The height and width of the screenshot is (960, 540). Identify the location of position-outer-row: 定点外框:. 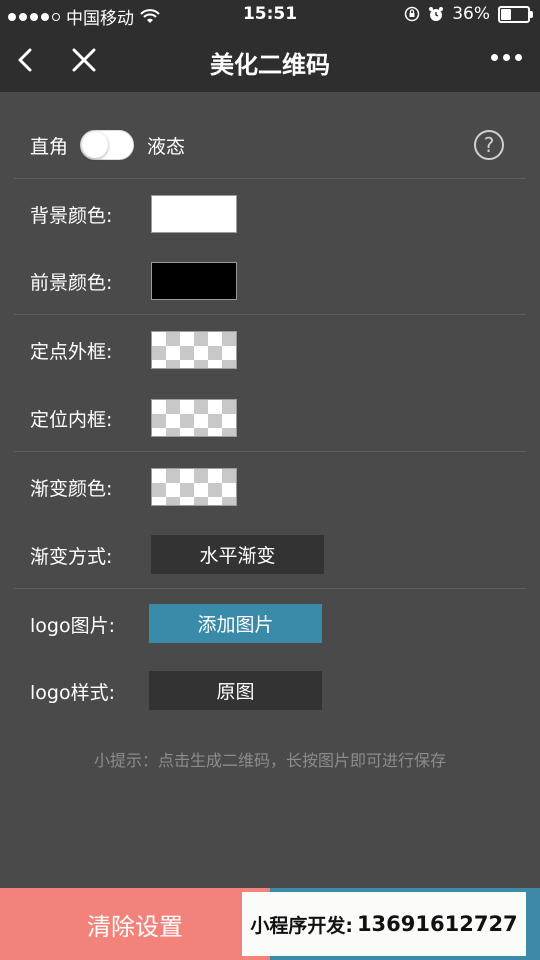
(270, 350).